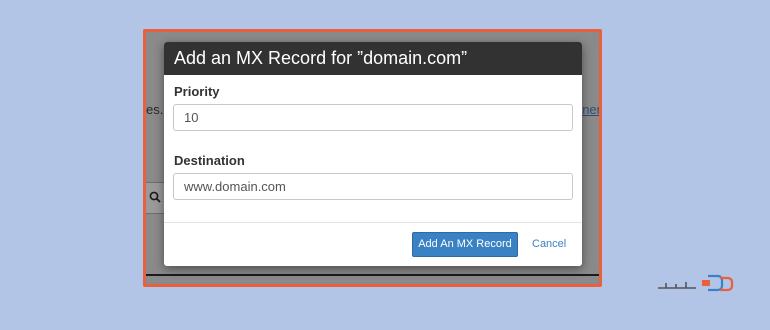  I want to click on background-search-button, so click(155, 198).